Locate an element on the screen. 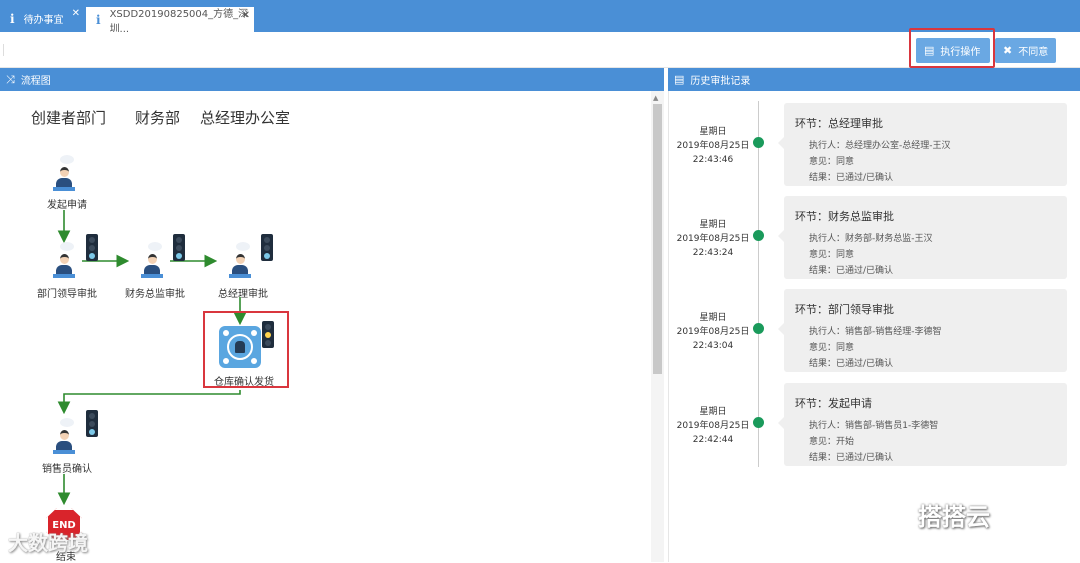 The image size is (1080, 563). watermark-left: 大数跨境 is located at coordinates (48, 543).